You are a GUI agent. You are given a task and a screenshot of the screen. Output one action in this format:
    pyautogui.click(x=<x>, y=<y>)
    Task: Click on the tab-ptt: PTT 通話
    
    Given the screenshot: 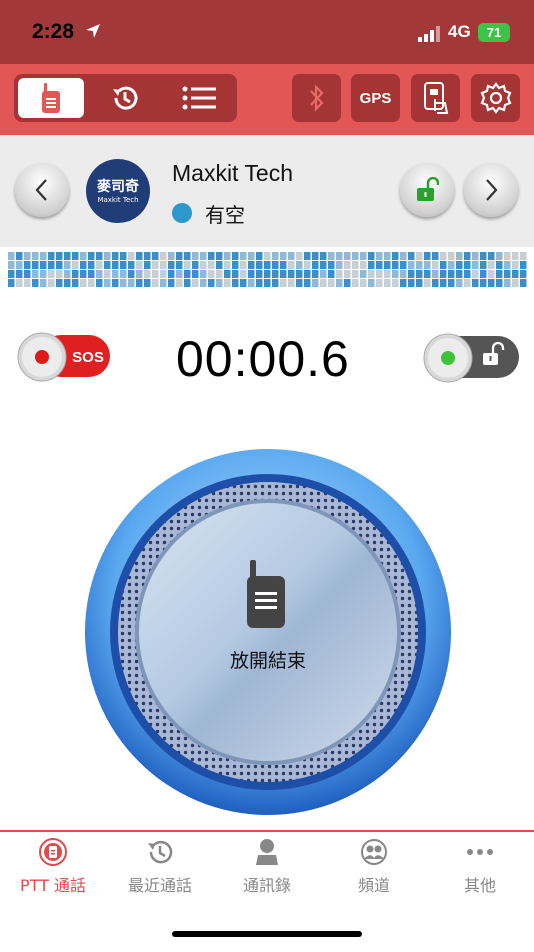 What is the action you would take?
    pyautogui.click(x=53, y=866)
    